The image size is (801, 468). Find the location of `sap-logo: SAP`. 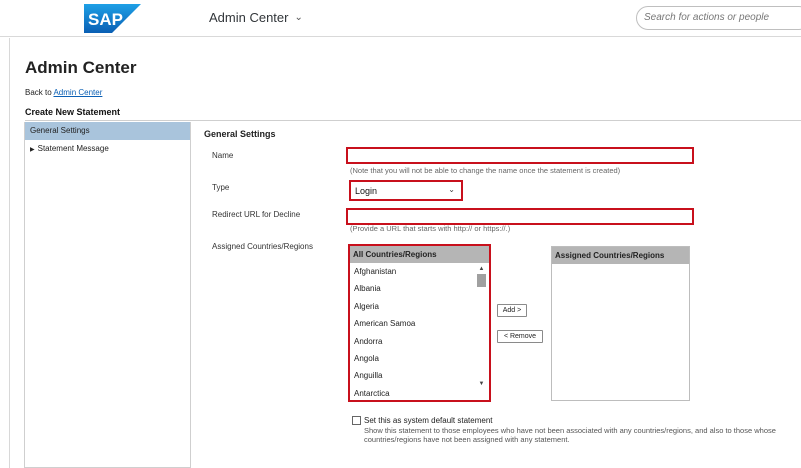

sap-logo: SAP is located at coordinates (112, 18).